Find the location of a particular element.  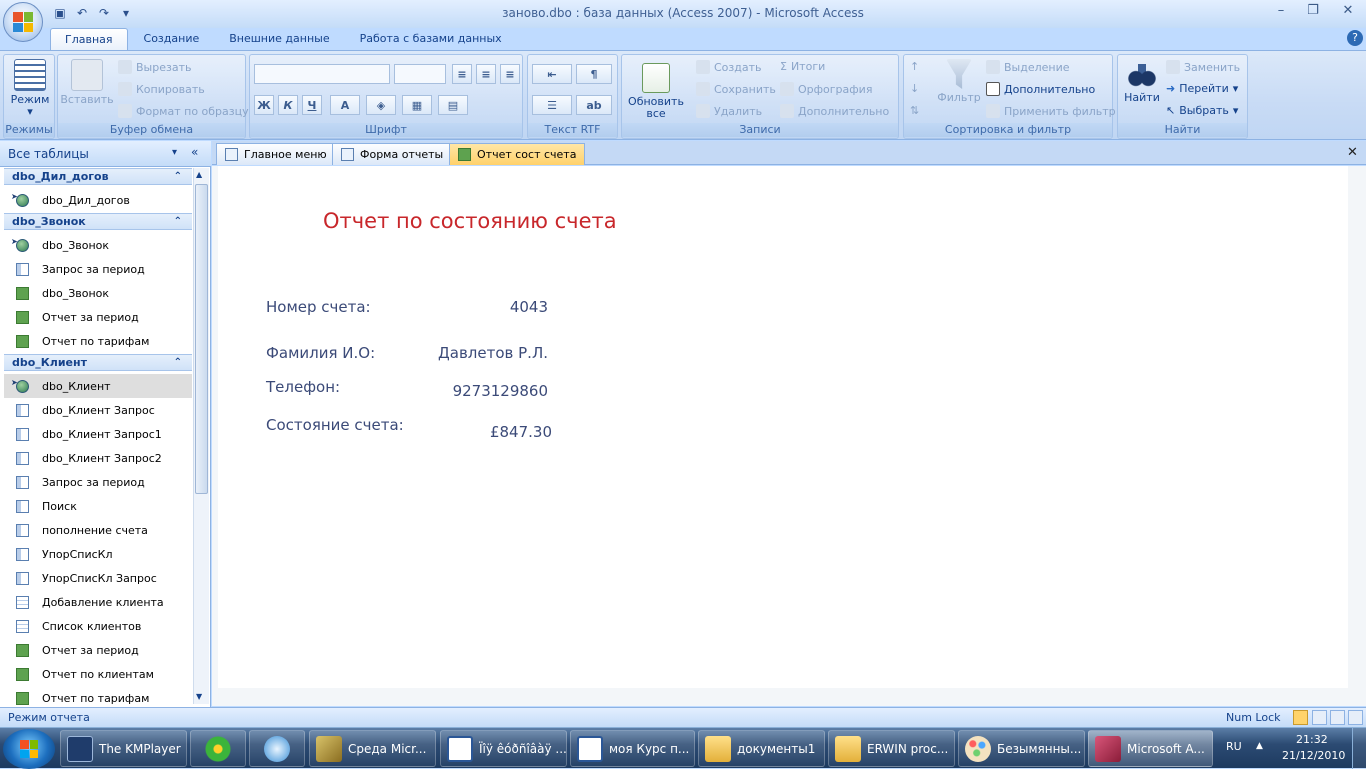

nav-scrollbar: ▲ ▼ is located at coordinates (201, 436).